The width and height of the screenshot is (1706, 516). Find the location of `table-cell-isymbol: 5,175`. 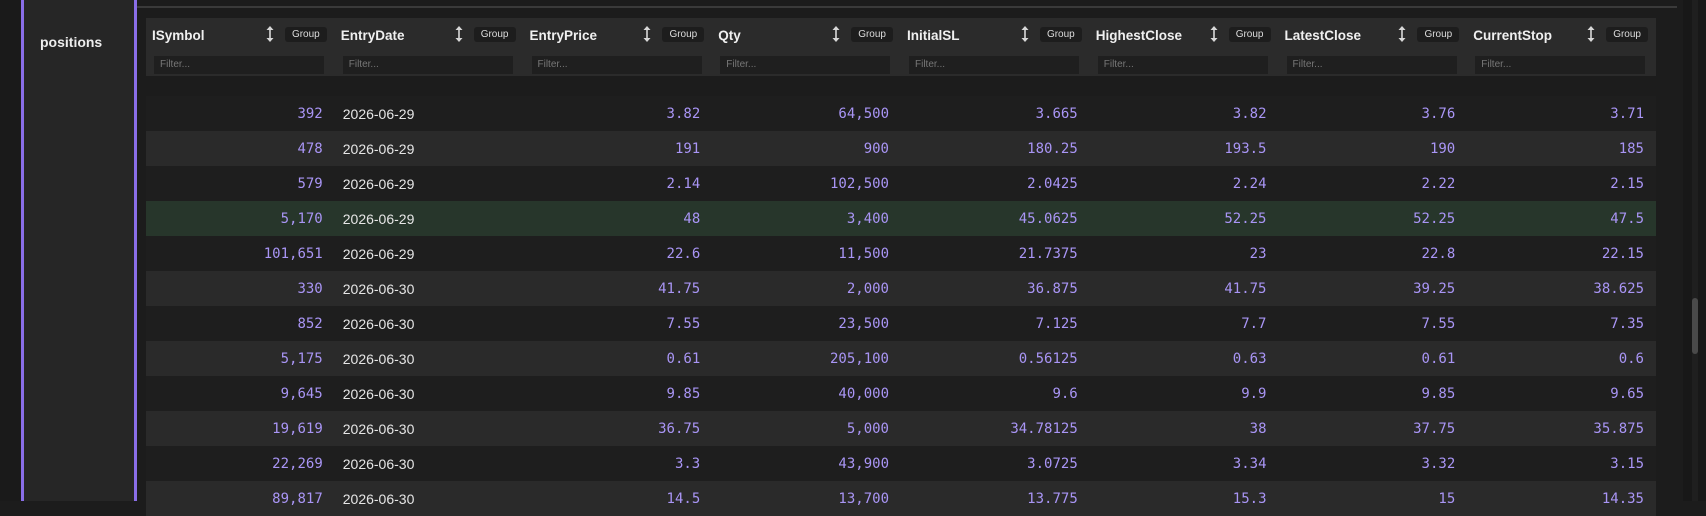

table-cell-isymbol: 5,175 is located at coordinates (301, 358).